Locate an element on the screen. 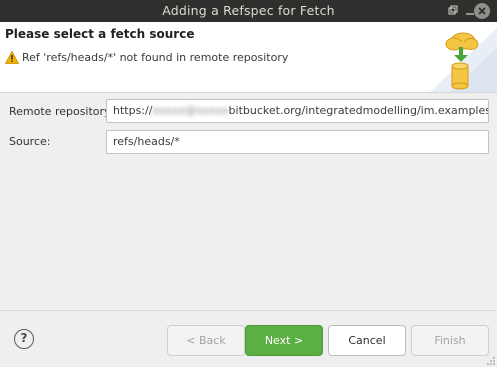 This screenshot has width=497, height=367. window-title: Adding a Refspec for Fetch is located at coordinates (248, 10).